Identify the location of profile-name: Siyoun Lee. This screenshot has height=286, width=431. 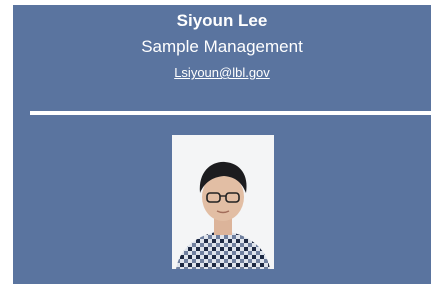
(222, 20).